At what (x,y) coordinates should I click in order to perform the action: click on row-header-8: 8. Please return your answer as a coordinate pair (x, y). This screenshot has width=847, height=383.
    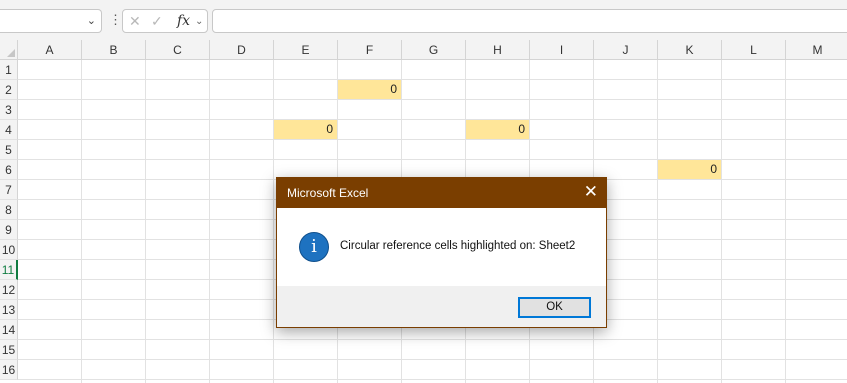
    Looking at the image, I should click on (9, 210).